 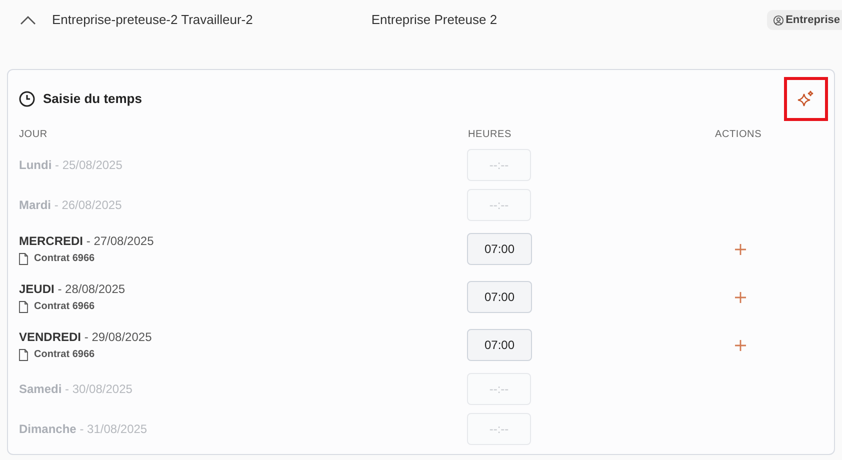 I want to click on sparkle-icon, so click(x=806, y=99).